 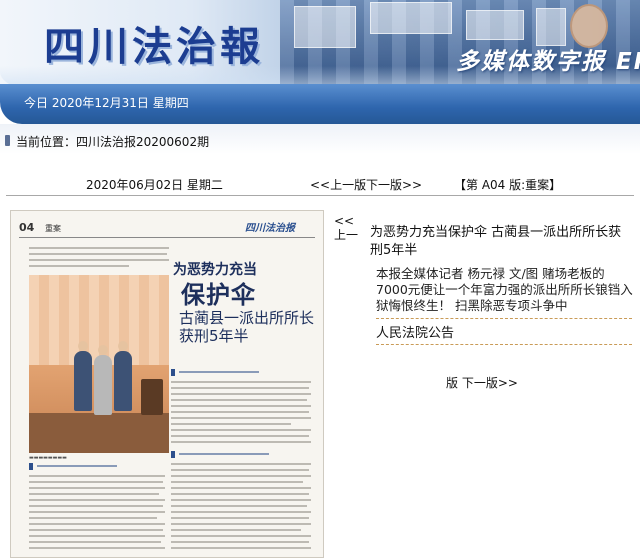 I want to click on paper-headline-2: 保护伞, so click(x=218, y=295).